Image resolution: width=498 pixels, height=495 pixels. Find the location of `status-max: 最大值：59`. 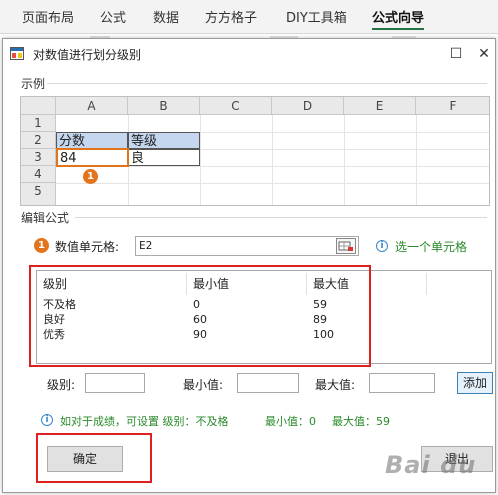

status-max: 最大值：59 is located at coordinates (361, 421).